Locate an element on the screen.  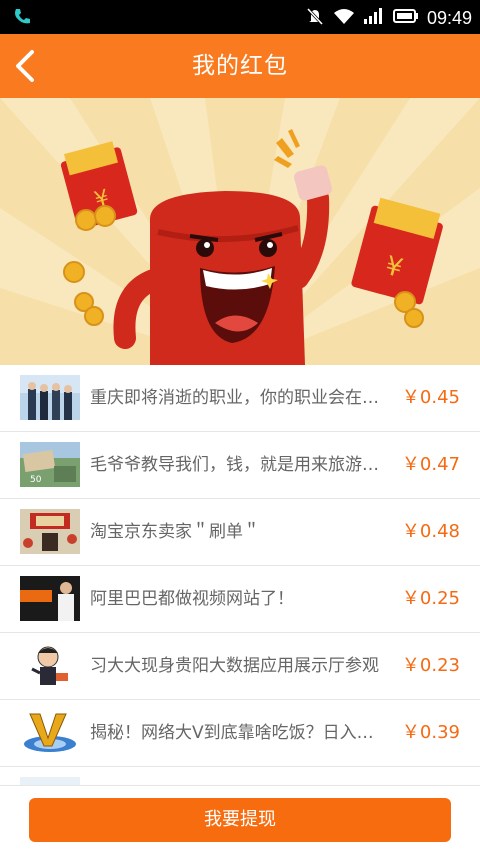
list-item: 淘宝京东卖家＂刷单＂ ￥0.48 is located at coordinates (240, 532).